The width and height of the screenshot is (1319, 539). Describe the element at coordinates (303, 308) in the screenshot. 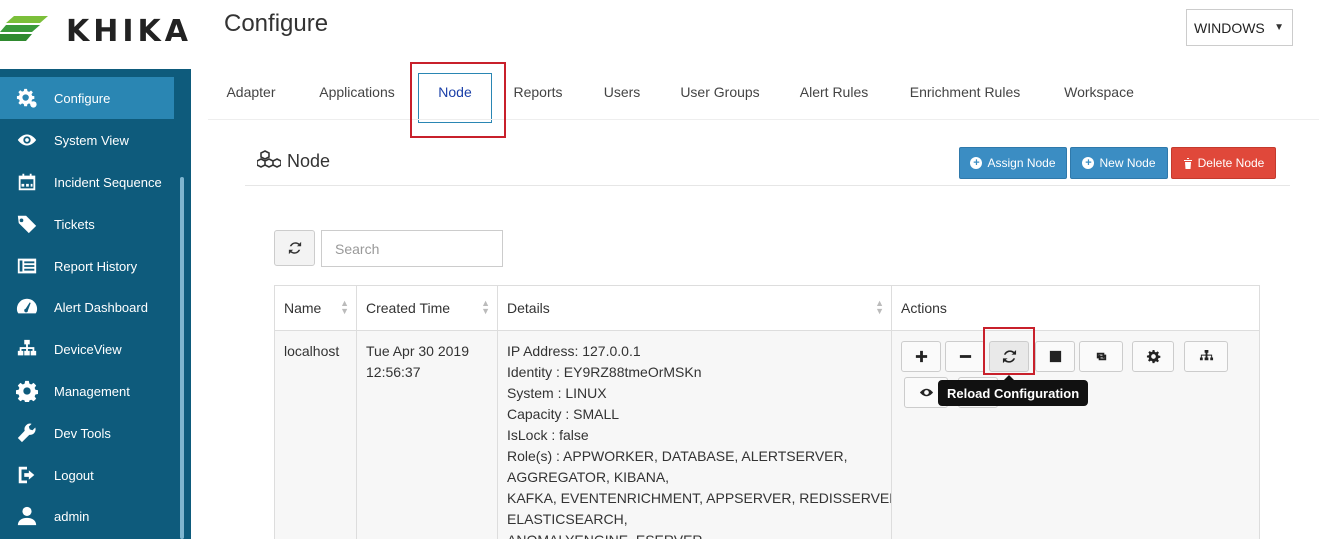

I see `header-label: Name` at that location.